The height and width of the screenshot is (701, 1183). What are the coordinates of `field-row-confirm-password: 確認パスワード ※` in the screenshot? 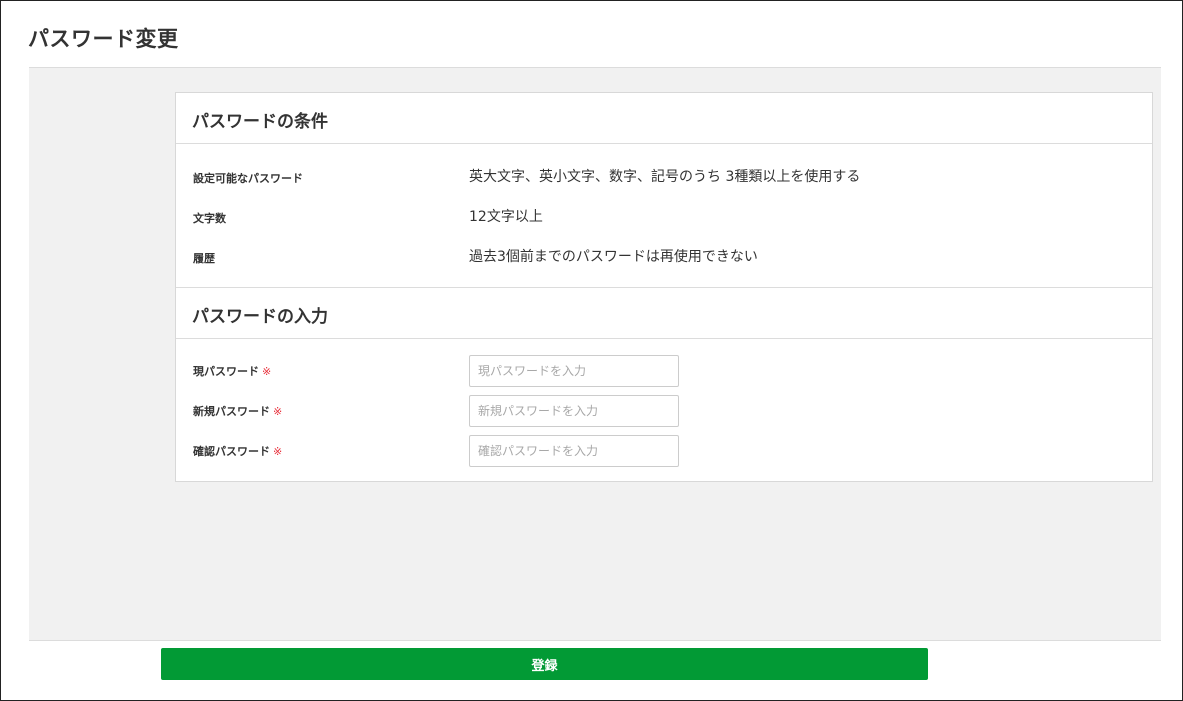 It's located at (664, 451).